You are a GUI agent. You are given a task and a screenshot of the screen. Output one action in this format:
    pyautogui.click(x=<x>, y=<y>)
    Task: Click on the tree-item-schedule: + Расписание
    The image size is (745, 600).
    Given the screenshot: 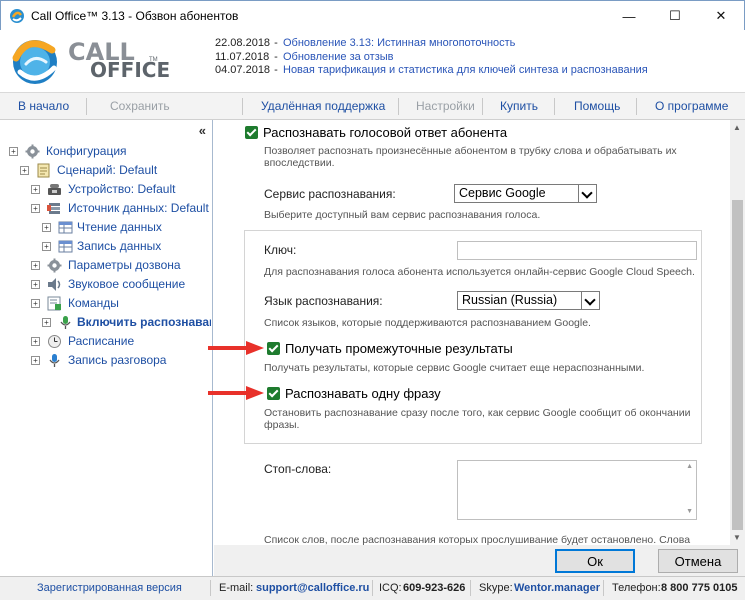 What is the action you would take?
    pyautogui.click(x=105, y=341)
    